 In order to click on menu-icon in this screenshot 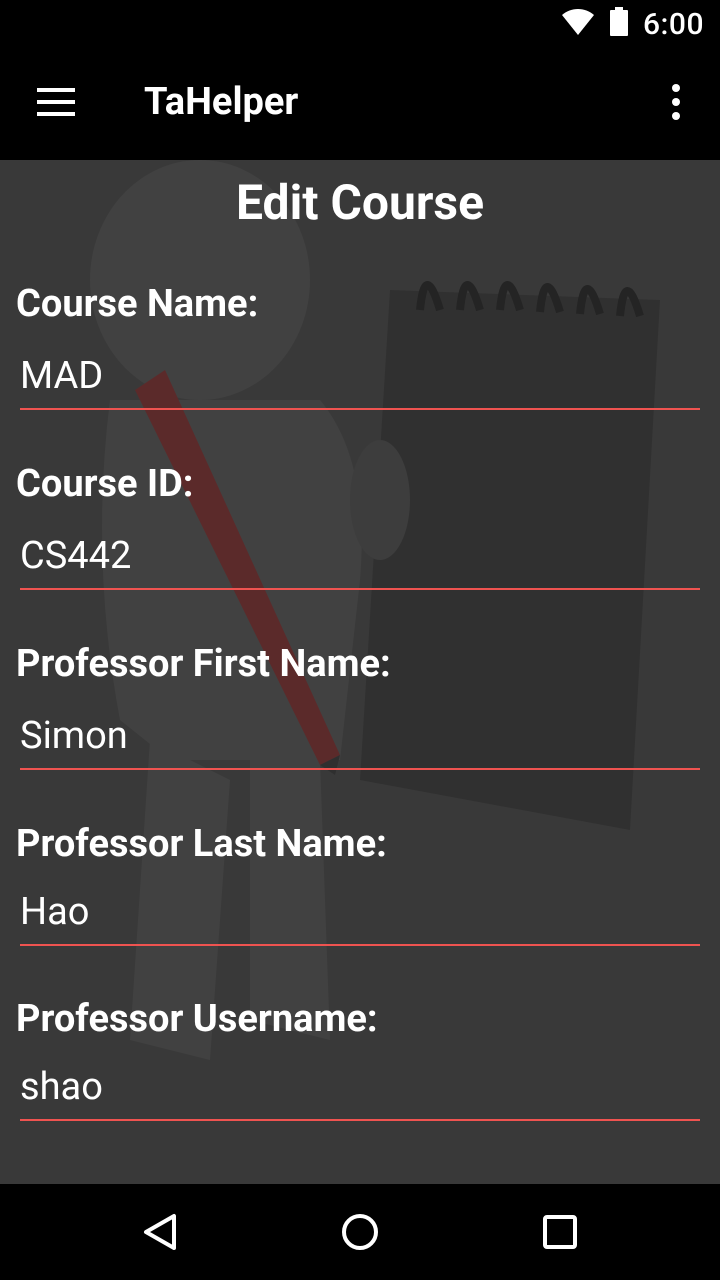, I will do `click(56, 104)`.